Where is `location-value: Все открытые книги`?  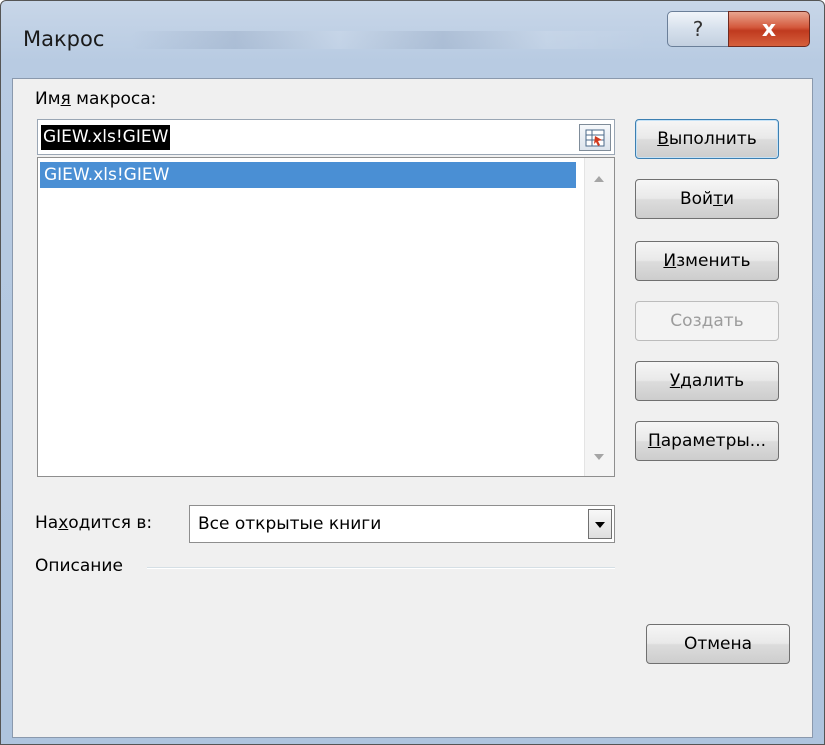
location-value: Все открытые книги is located at coordinates (290, 524).